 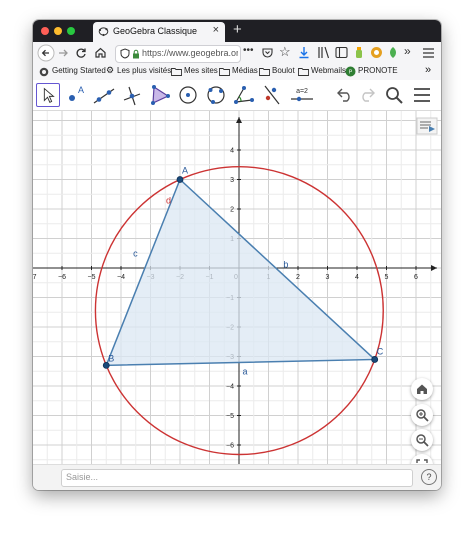 I want to click on zoom-out-icon, so click(x=422, y=440).